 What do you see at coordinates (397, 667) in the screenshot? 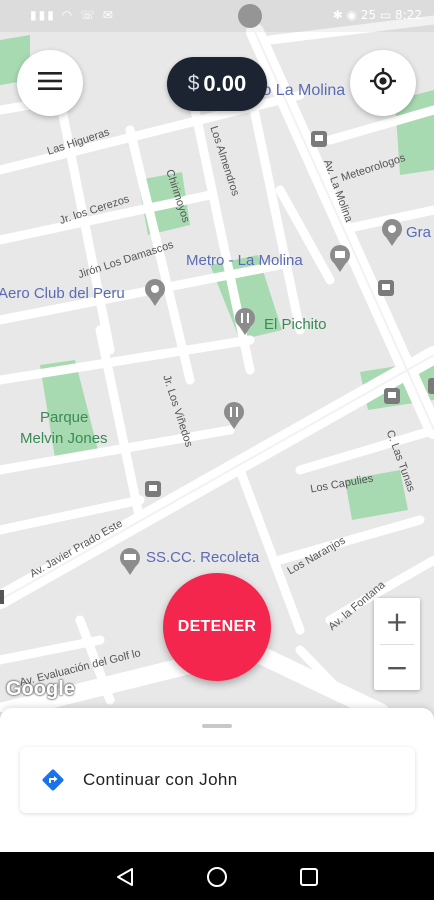
I see `zoom-out-button: −` at bounding box center [397, 667].